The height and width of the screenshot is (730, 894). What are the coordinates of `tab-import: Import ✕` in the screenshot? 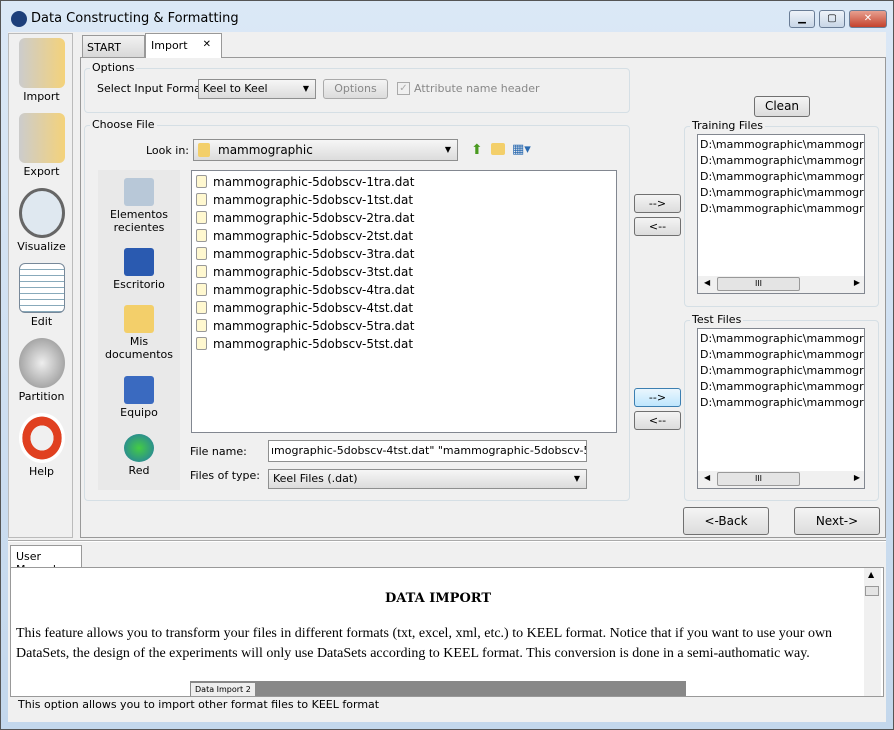 It's located at (183, 45).